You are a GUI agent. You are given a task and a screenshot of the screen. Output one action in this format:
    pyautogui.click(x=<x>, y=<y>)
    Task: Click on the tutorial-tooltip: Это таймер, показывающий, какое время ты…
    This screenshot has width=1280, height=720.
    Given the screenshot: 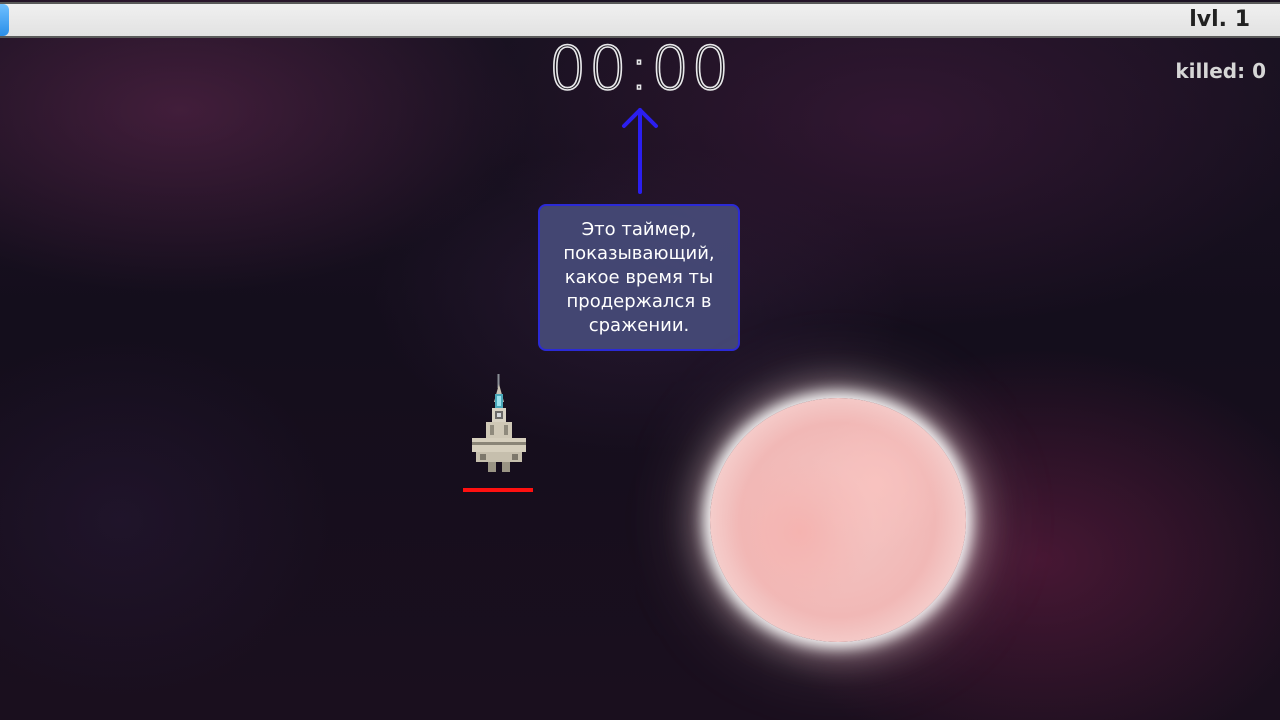 What is the action you would take?
    pyautogui.click(x=639, y=277)
    